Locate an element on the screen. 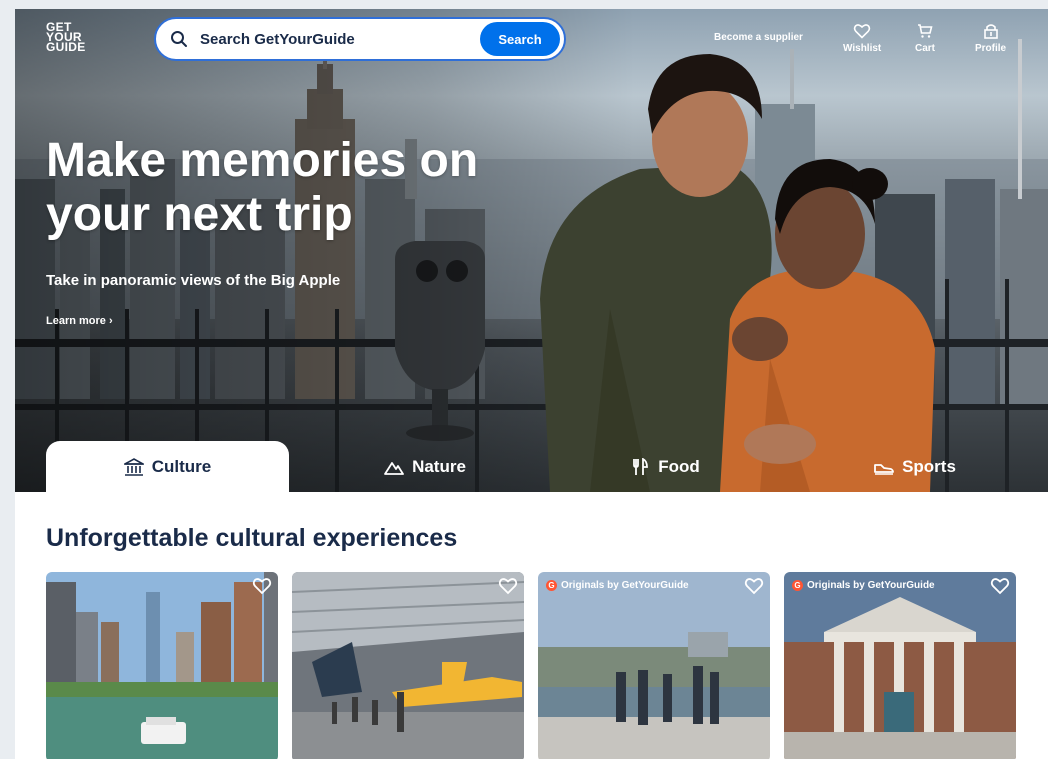  fork-knife-icon is located at coordinates (641, 466).